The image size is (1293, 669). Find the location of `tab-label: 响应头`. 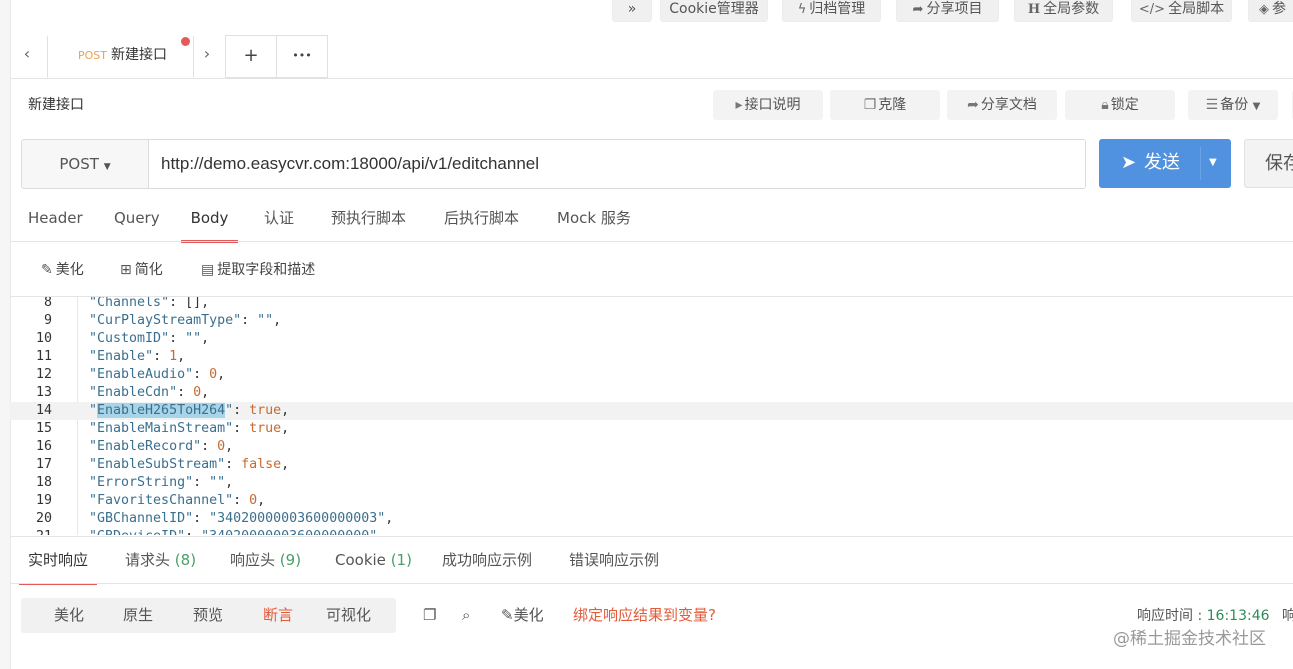

tab-label: 响应头 is located at coordinates (253, 560).